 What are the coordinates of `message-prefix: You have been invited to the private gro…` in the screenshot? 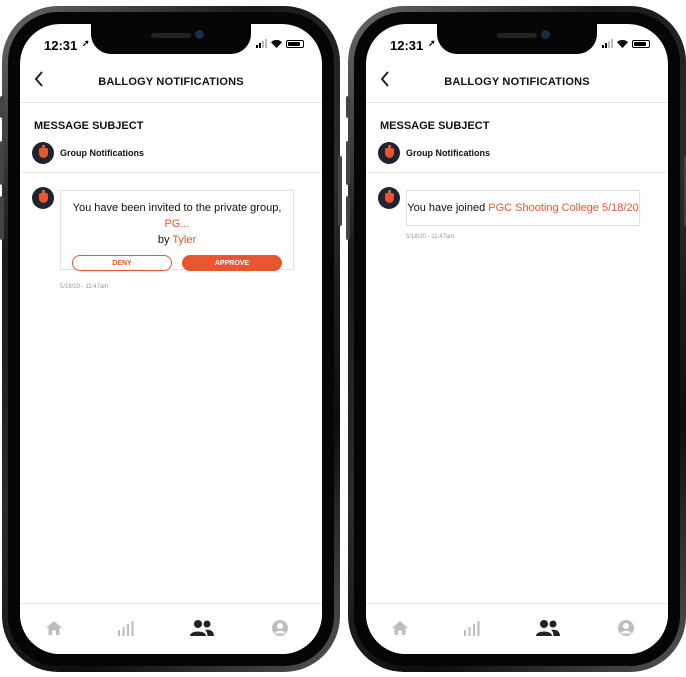 It's located at (177, 208).